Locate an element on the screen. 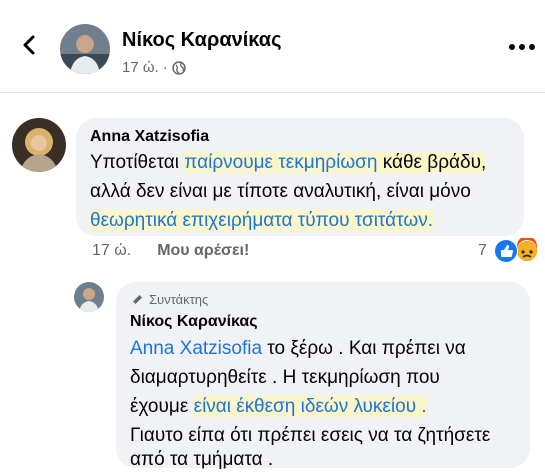  post-time: 17 ώ. is located at coordinates (140, 67).